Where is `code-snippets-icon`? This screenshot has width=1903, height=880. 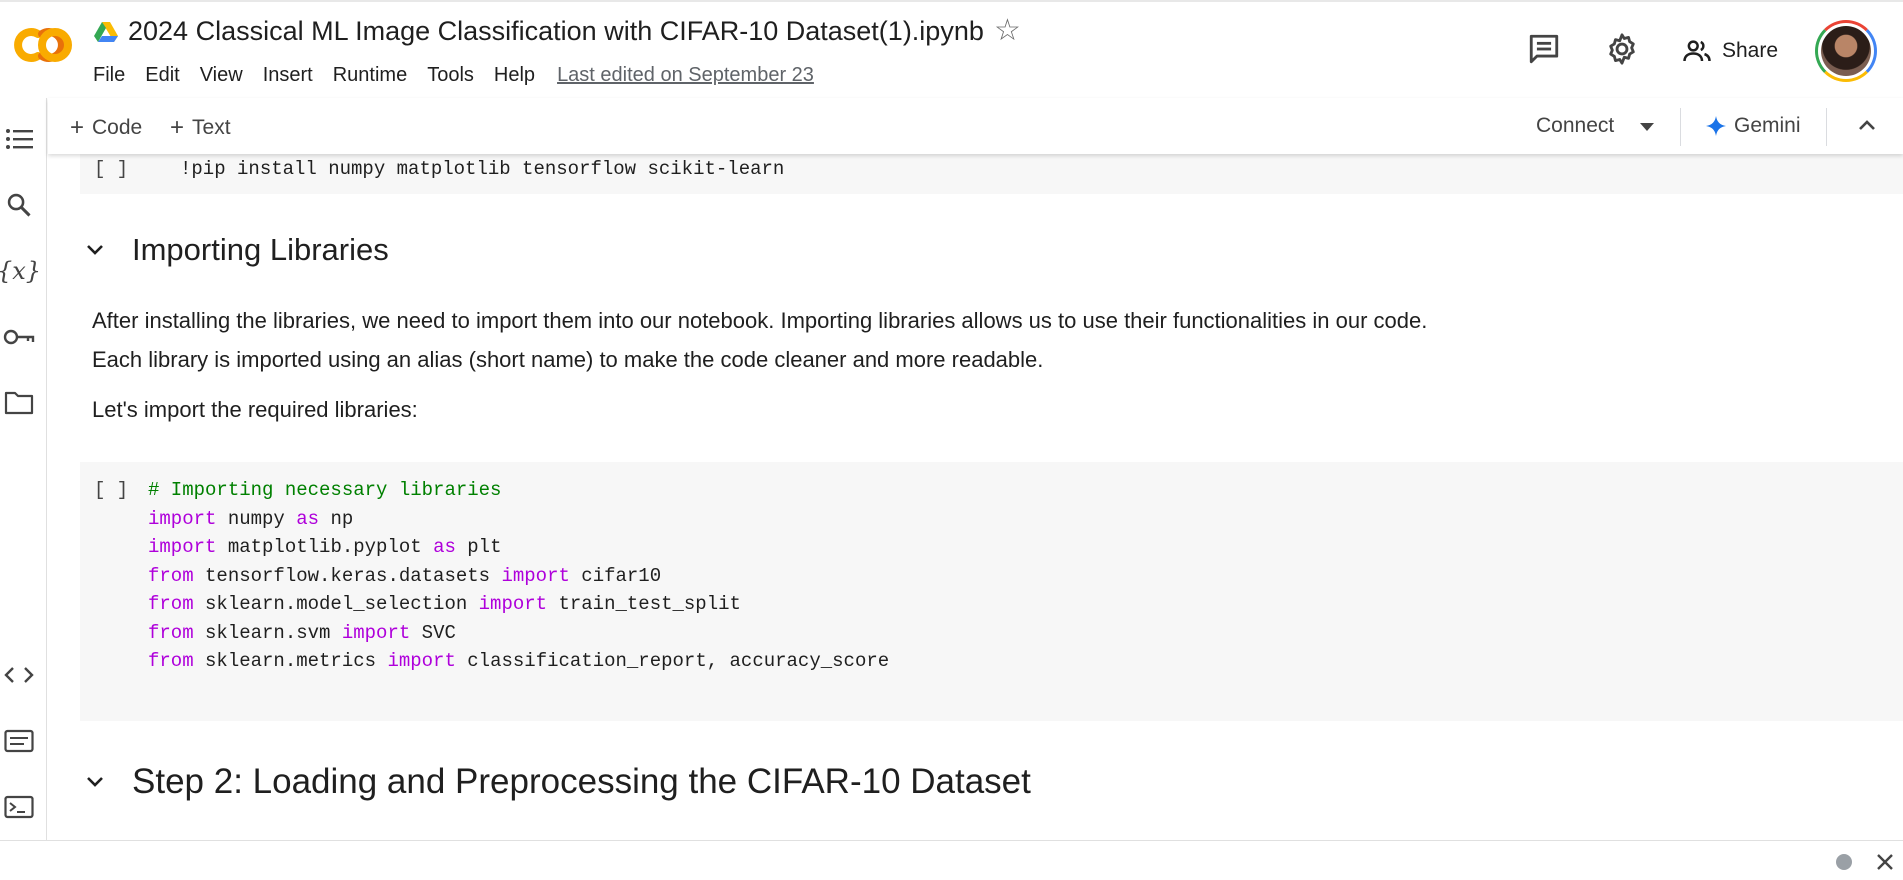 code-snippets-icon is located at coordinates (19, 675).